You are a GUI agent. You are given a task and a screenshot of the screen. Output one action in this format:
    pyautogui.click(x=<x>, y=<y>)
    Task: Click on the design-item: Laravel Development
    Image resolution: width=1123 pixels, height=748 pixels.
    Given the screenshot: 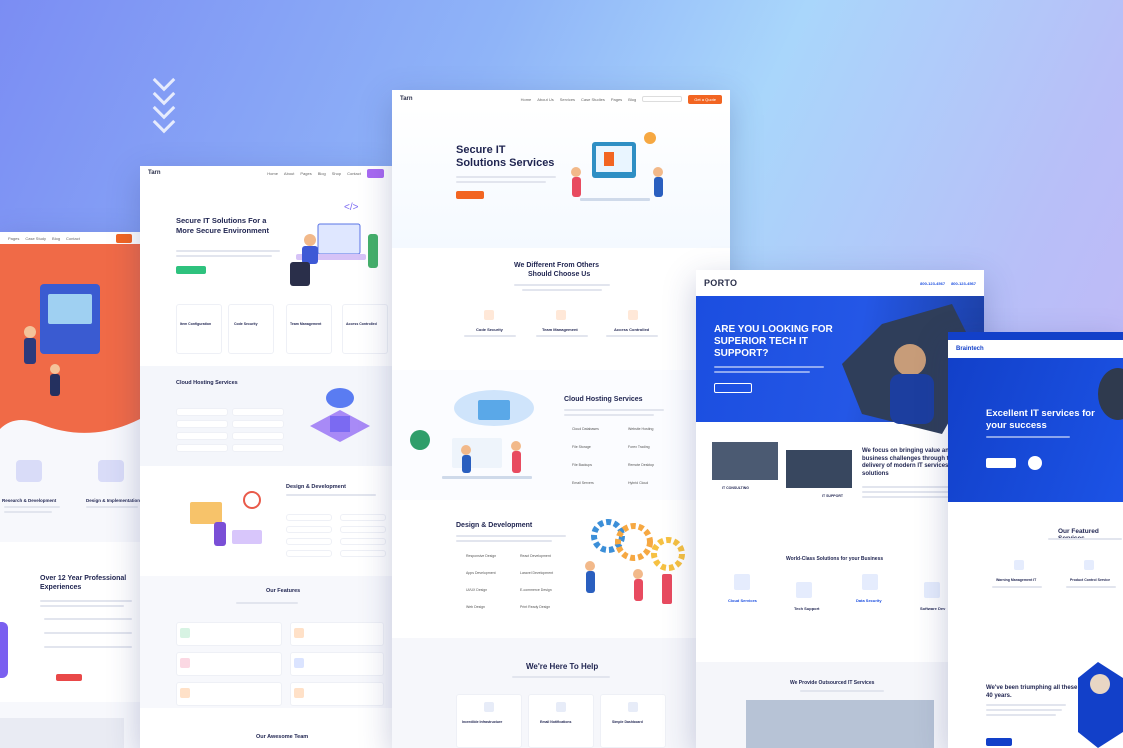 What is the action you would take?
    pyautogui.click(x=537, y=573)
    